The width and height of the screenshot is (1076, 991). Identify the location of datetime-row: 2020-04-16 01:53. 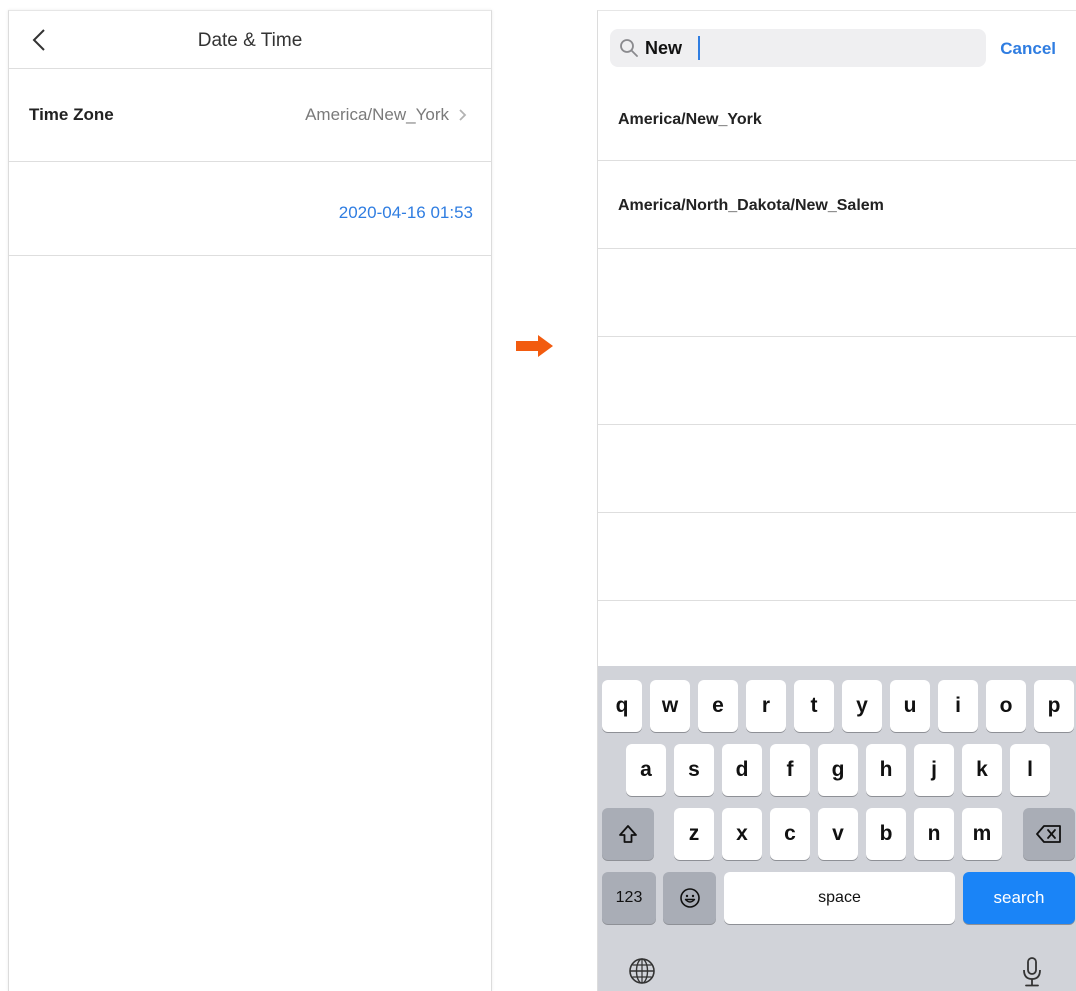
(250, 209).